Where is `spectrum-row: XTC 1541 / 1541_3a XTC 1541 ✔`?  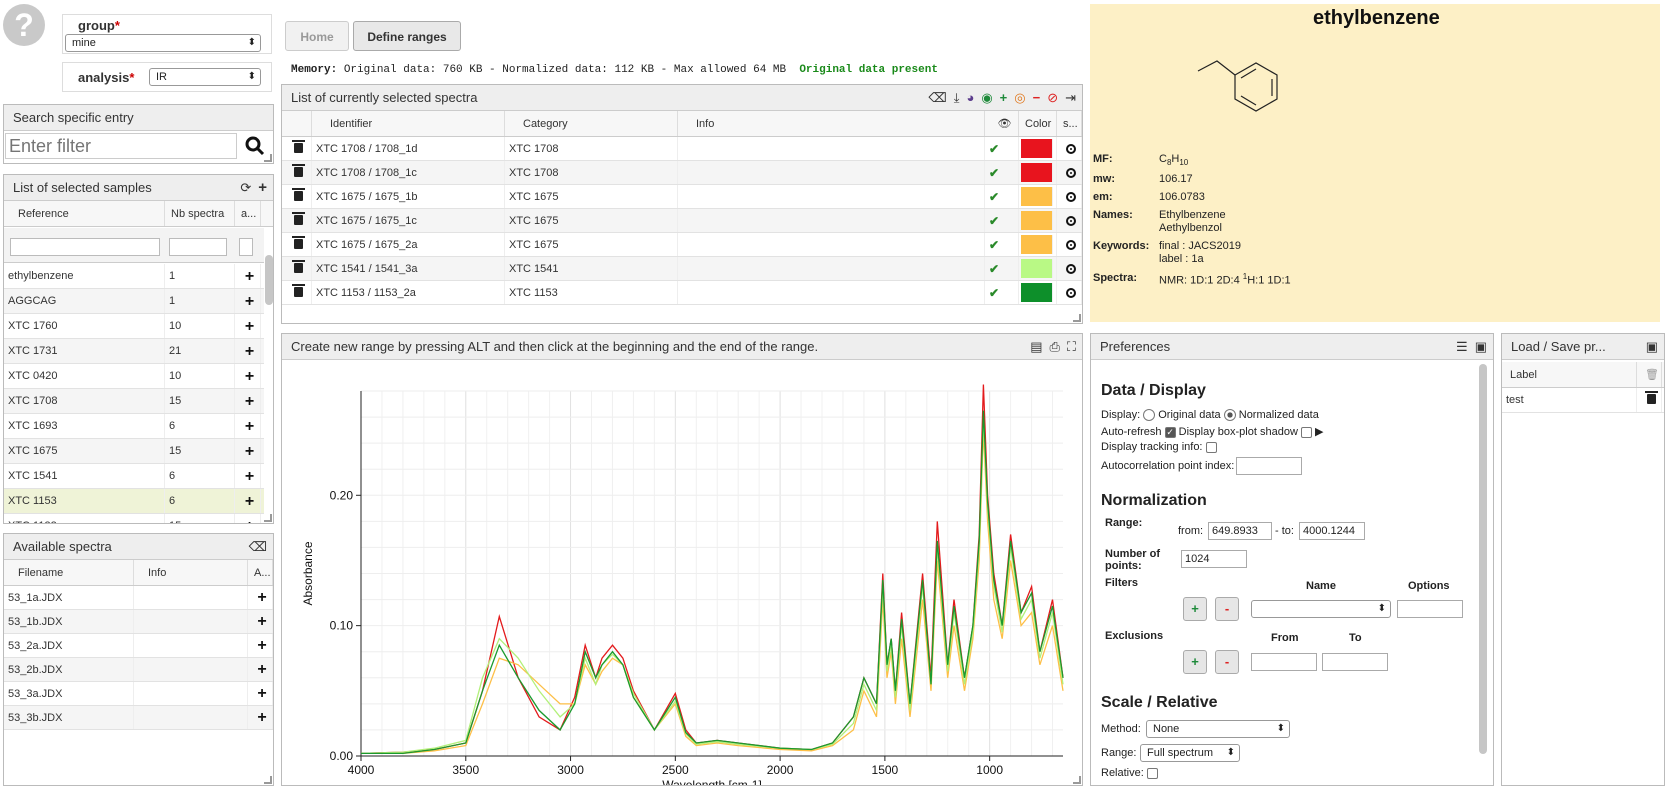 spectrum-row: XTC 1541 / 1541_3a XTC 1541 ✔ is located at coordinates (682, 269).